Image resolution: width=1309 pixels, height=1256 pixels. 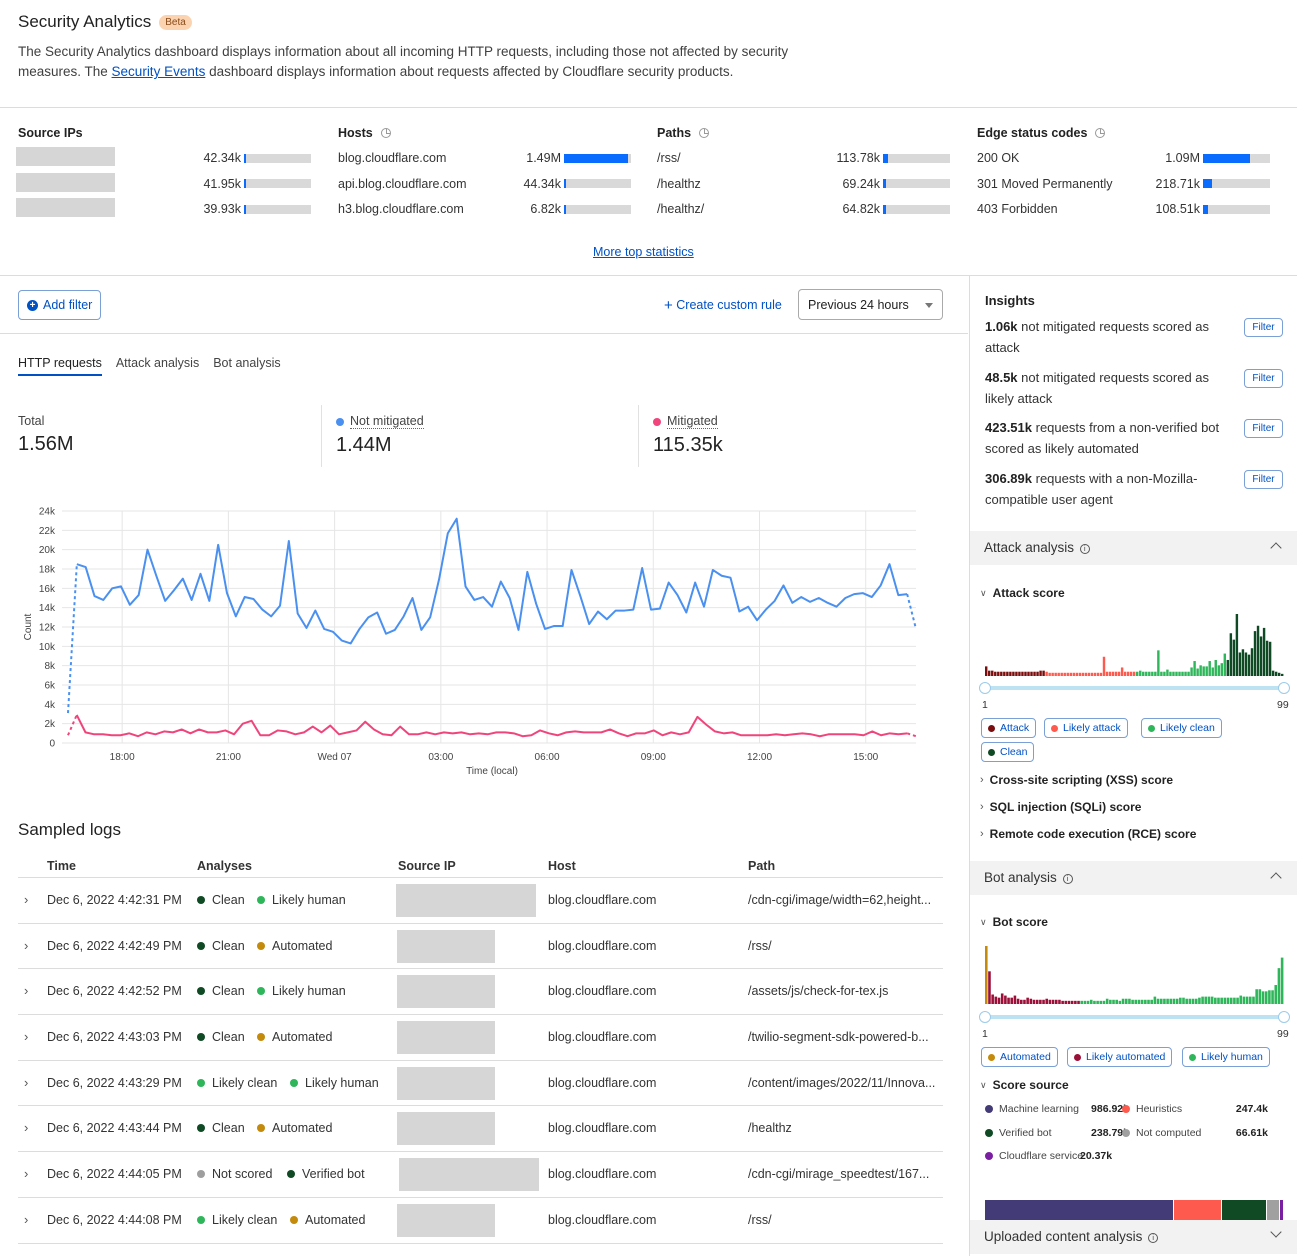 I want to click on attack-chip-attack: Attack, so click(x=1009, y=728).